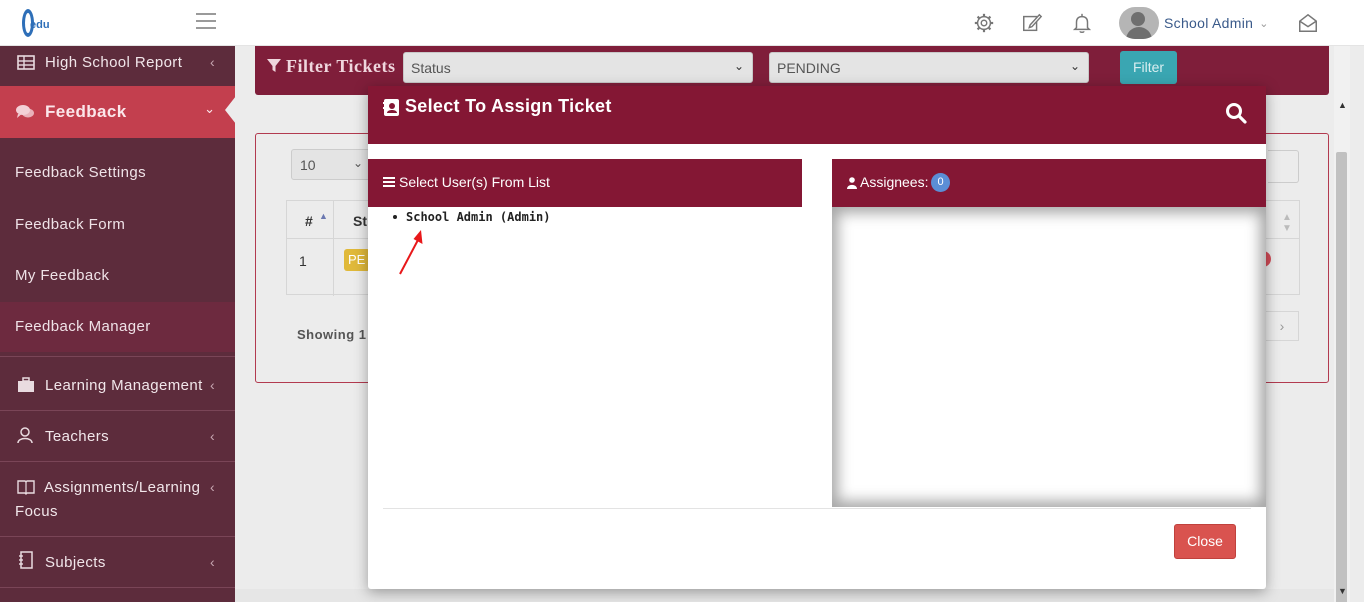  I want to click on search-input, so click(1283, 166).